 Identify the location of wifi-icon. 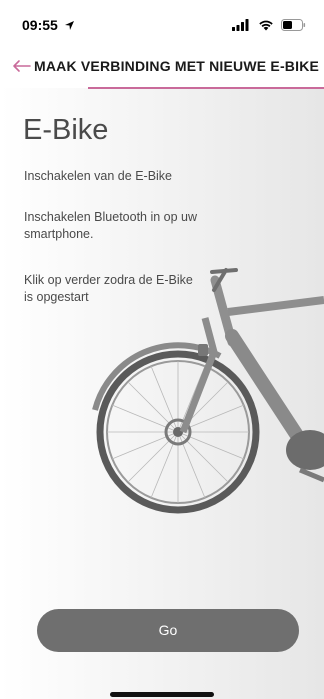
(265, 25).